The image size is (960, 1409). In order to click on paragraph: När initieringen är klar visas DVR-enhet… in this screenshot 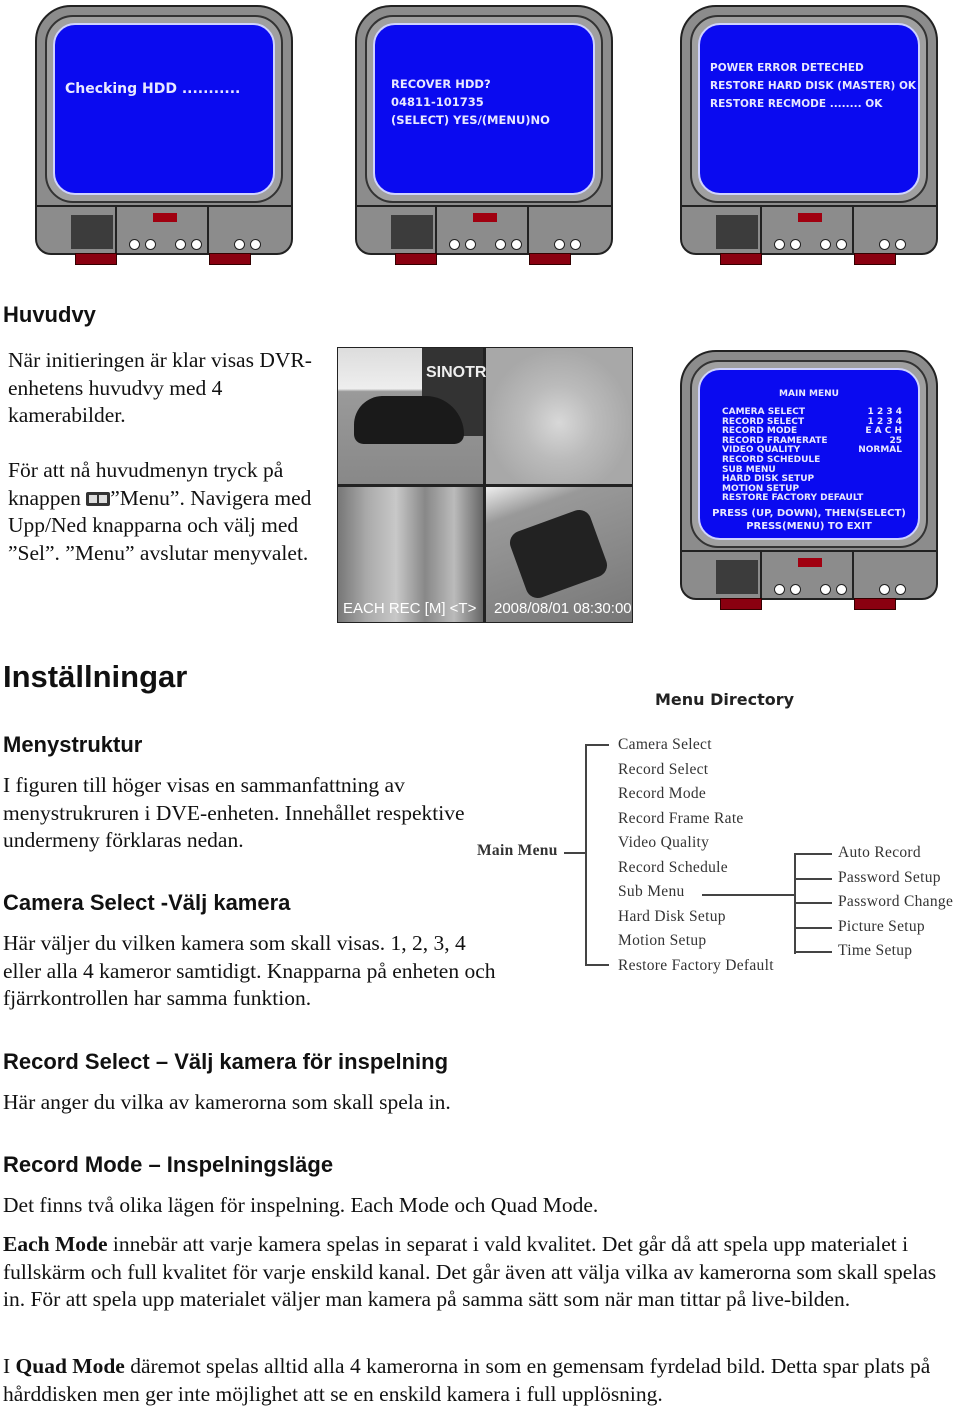, I will do `click(160, 387)`.